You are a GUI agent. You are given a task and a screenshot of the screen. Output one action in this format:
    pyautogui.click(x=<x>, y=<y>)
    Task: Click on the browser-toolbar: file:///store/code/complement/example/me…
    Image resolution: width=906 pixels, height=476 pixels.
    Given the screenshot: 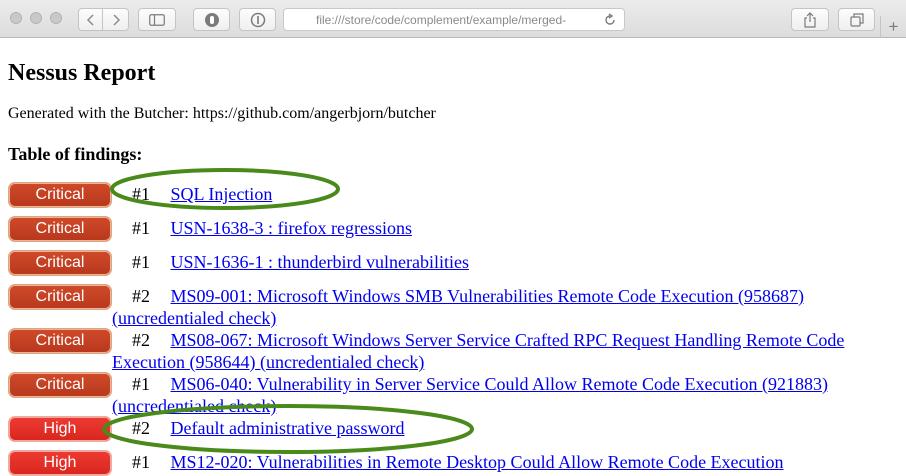 What is the action you would take?
    pyautogui.click(x=453, y=19)
    